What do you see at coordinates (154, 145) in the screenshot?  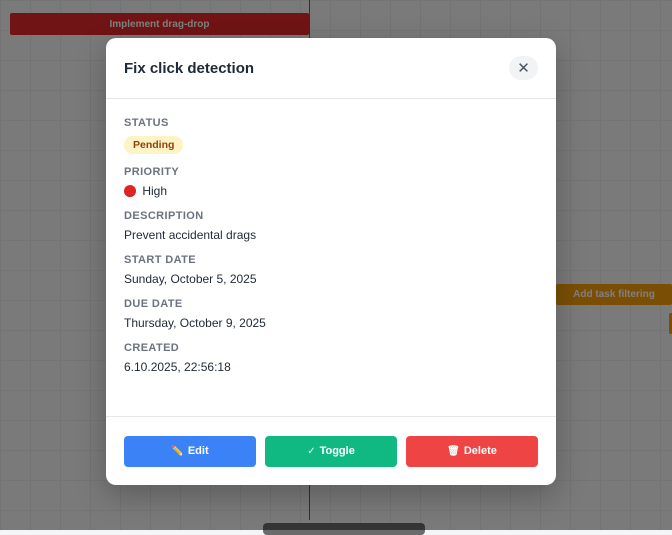 I see `status-badge: Pending` at bounding box center [154, 145].